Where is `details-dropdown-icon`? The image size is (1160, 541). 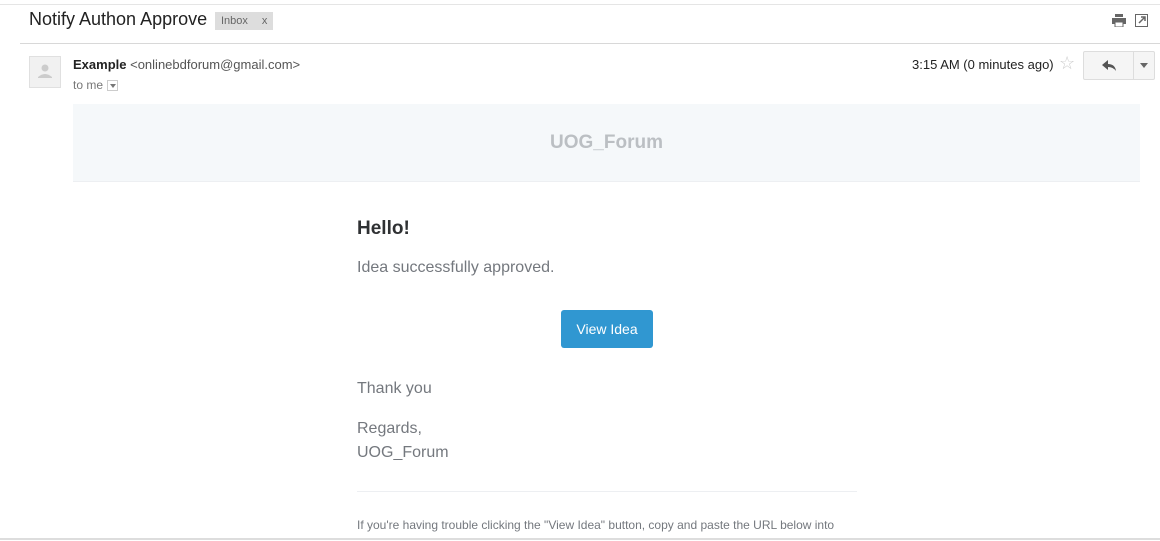 details-dropdown-icon is located at coordinates (113, 86).